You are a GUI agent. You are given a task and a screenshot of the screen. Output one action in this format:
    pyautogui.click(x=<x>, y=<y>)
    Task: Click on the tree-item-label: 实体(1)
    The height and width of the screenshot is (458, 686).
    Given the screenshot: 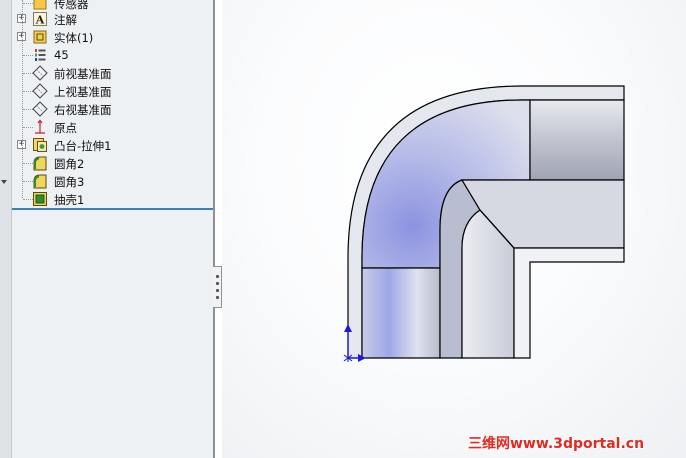 What is the action you would take?
    pyautogui.click(x=74, y=38)
    